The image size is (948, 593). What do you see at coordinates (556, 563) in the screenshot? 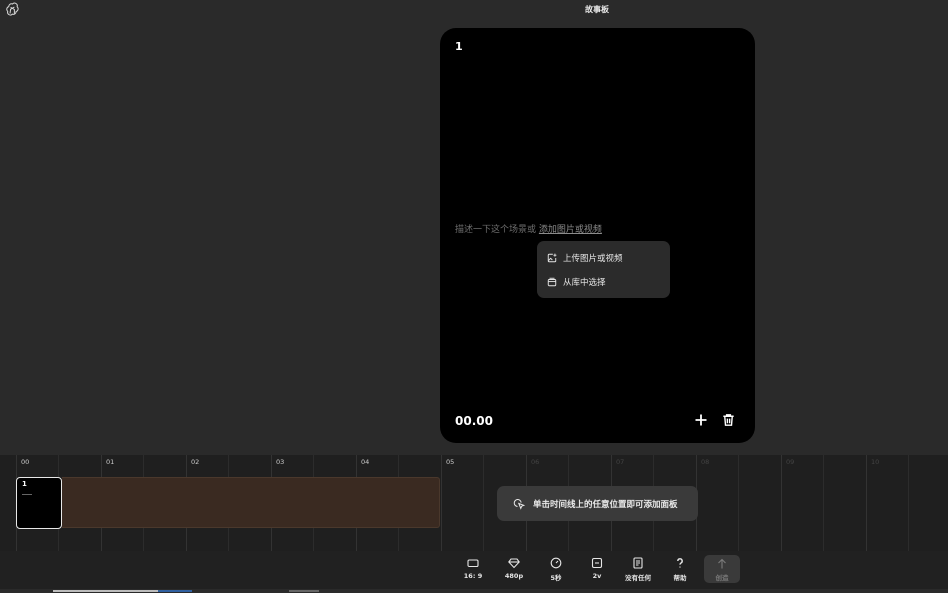
I see `duration-icon` at bounding box center [556, 563].